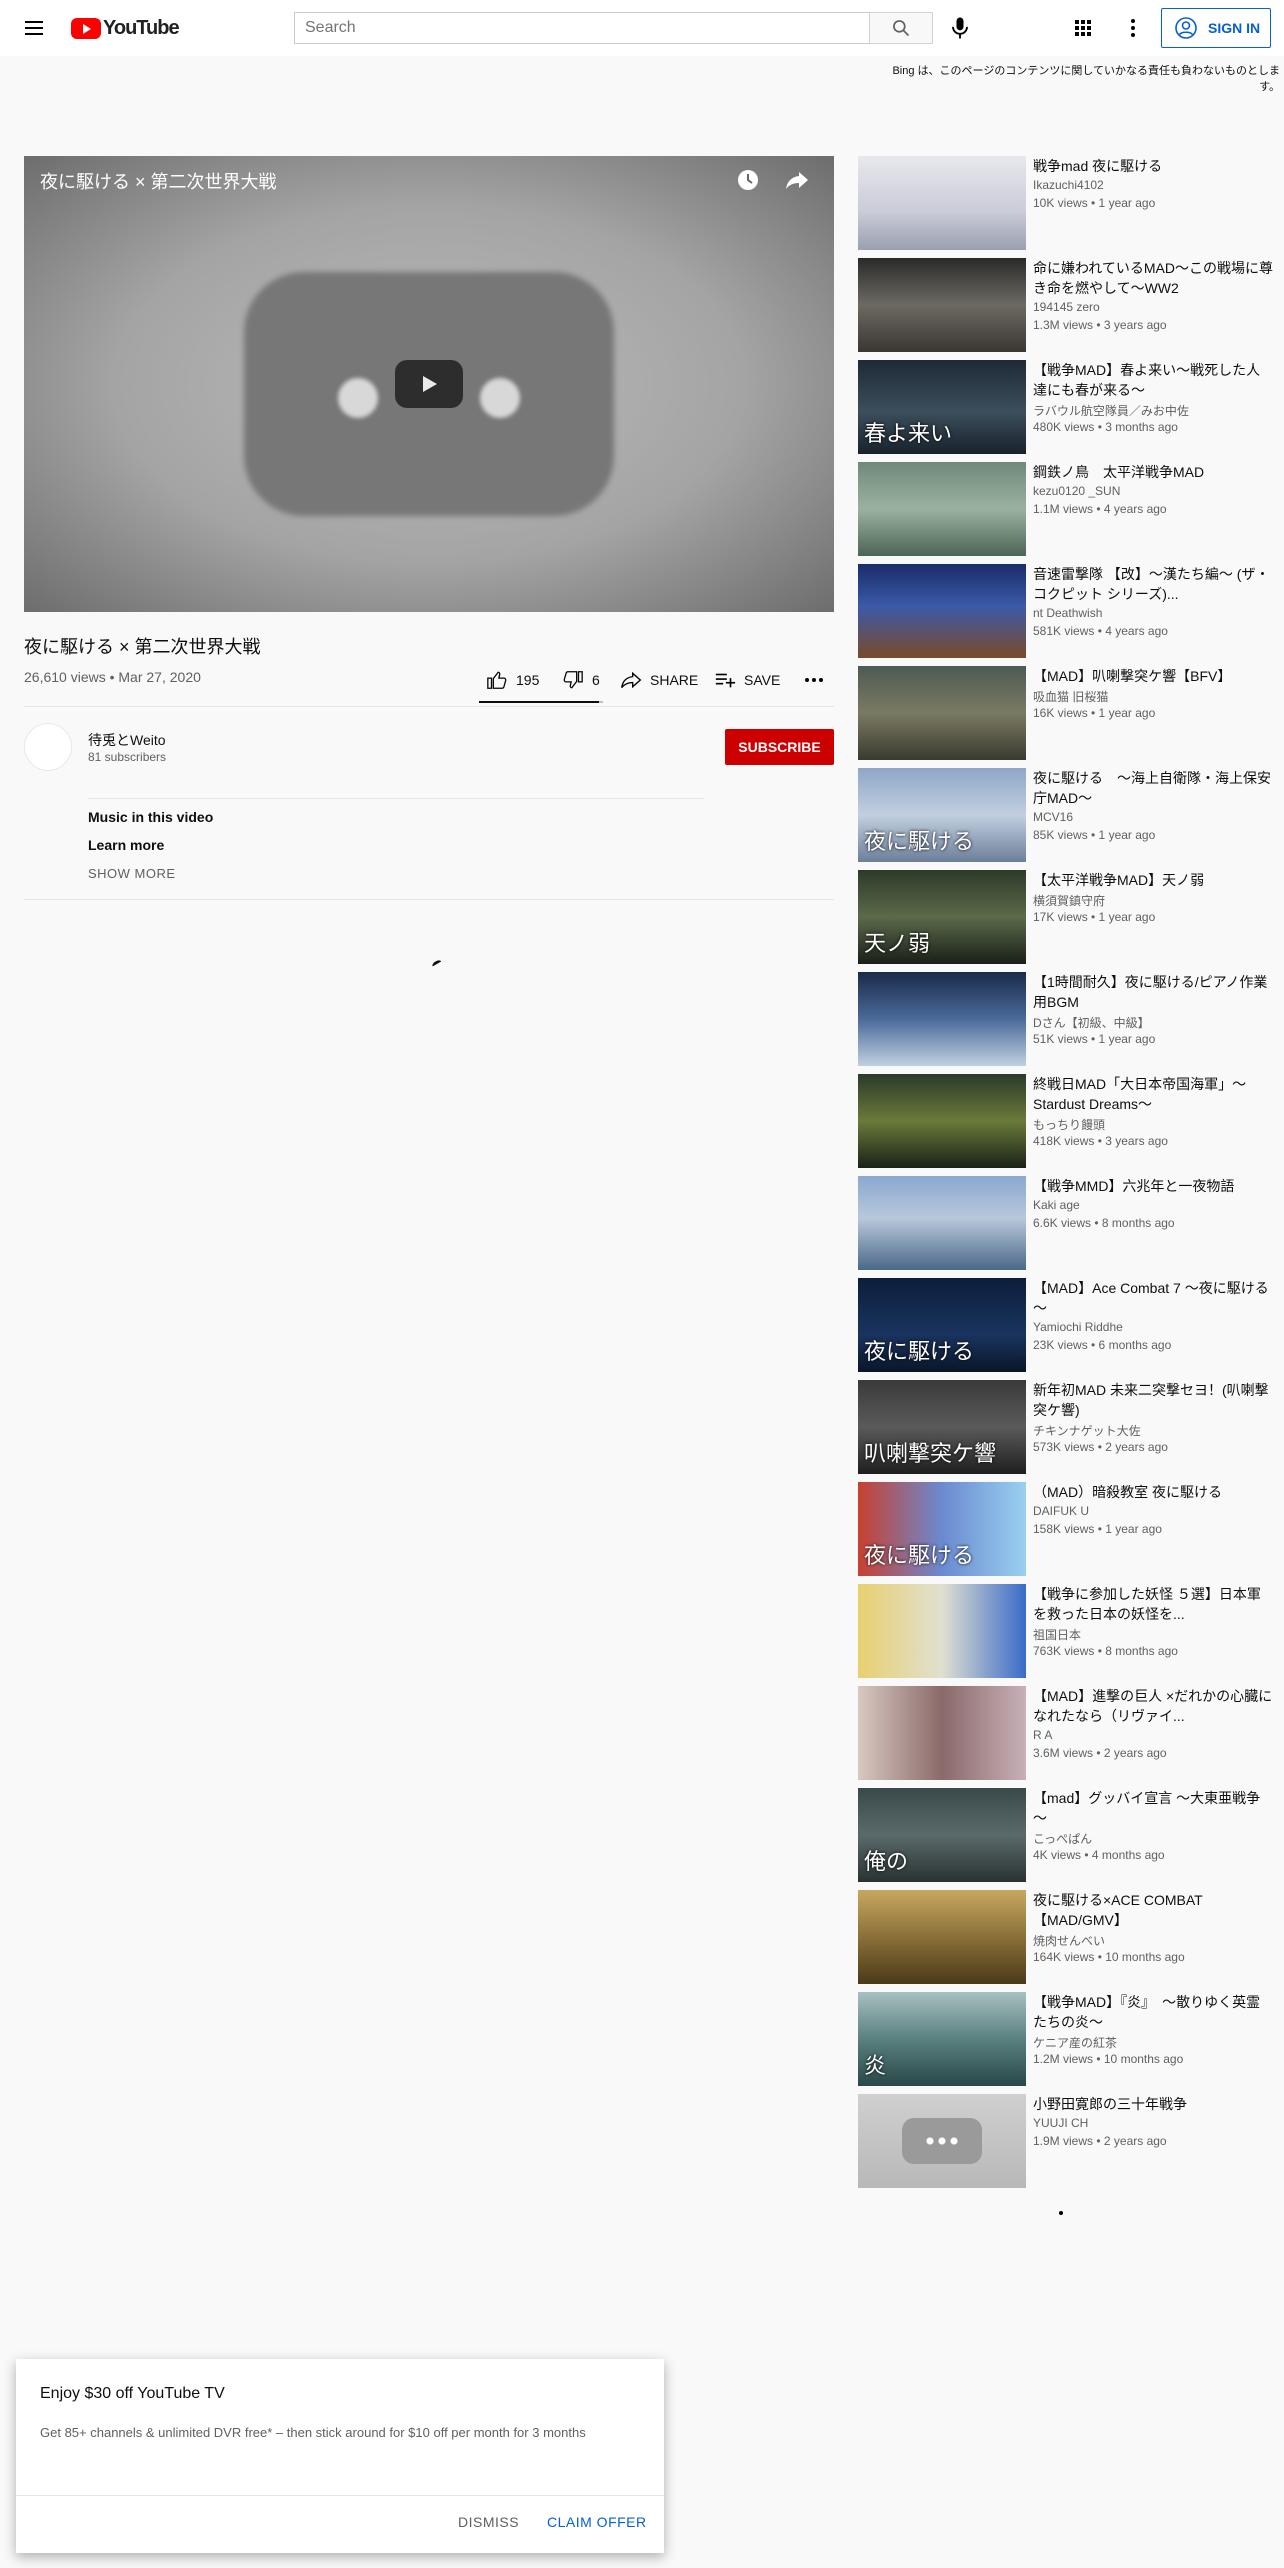 The height and width of the screenshot is (2568, 1284). What do you see at coordinates (1061, 2213) in the screenshot?
I see `related-loading-indicator` at bounding box center [1061, 2213].